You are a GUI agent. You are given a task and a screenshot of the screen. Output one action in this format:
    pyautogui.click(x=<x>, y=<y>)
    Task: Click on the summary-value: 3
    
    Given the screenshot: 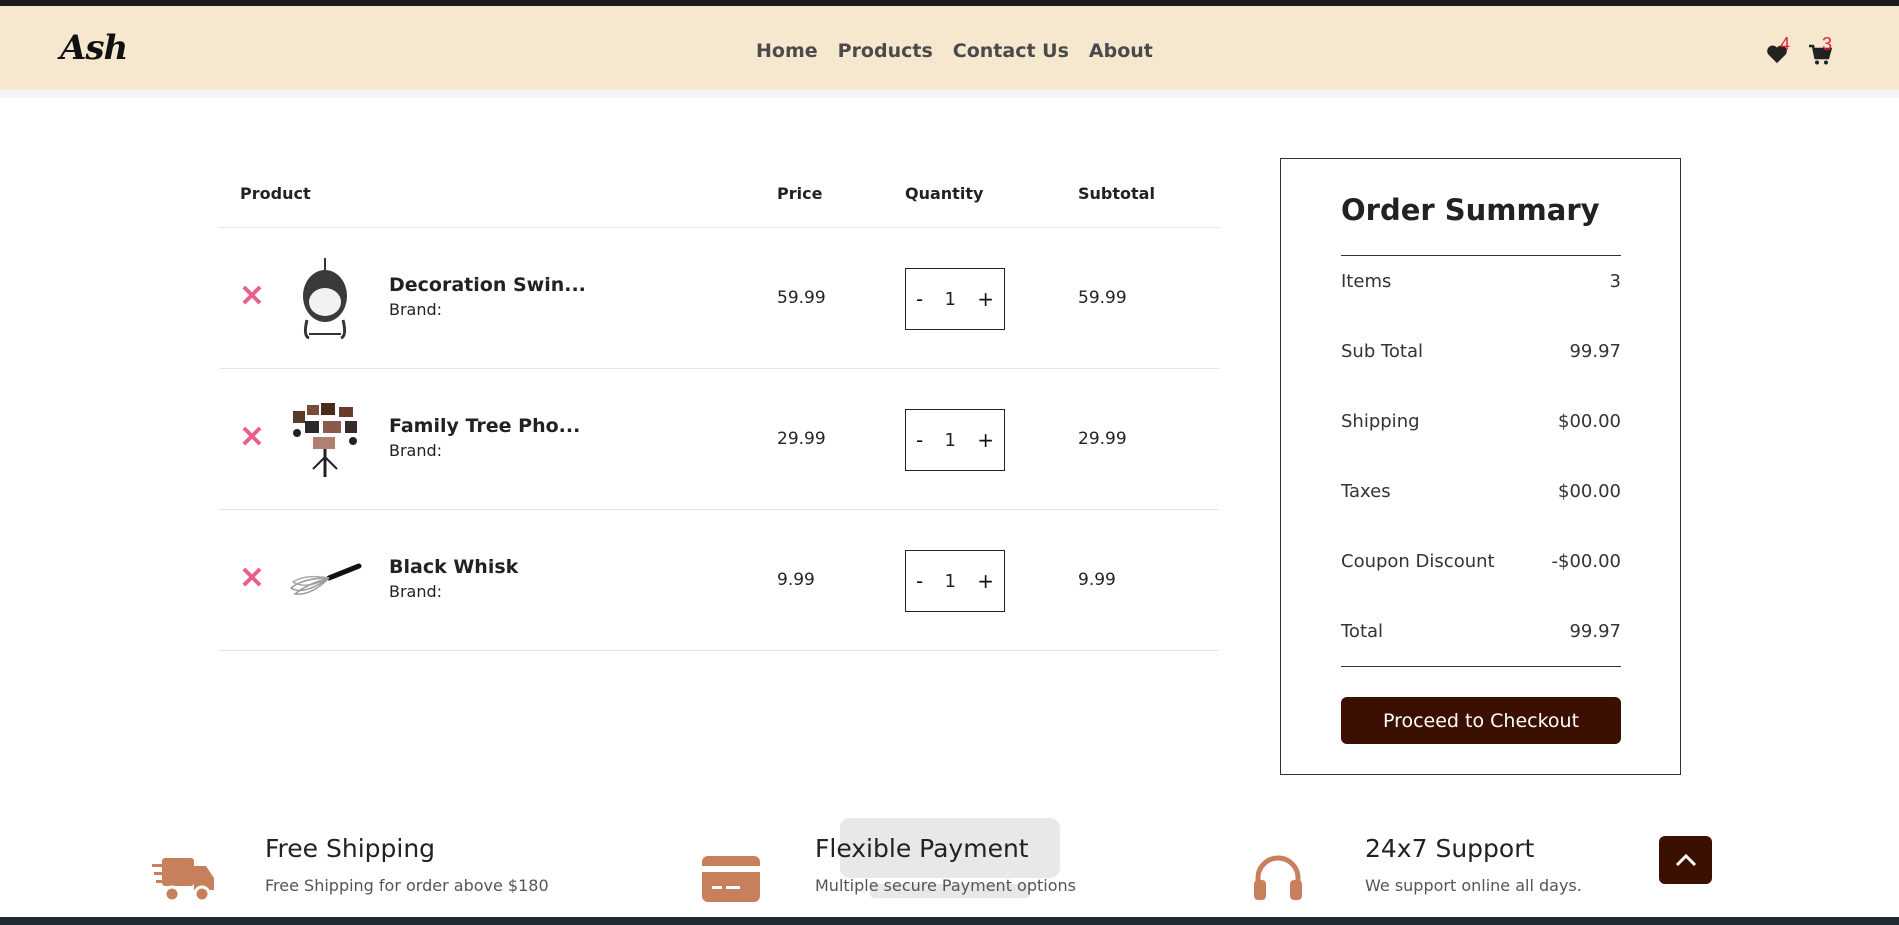 What is the action you would take?
    pyautogui.click(x=1615, y=281)
    